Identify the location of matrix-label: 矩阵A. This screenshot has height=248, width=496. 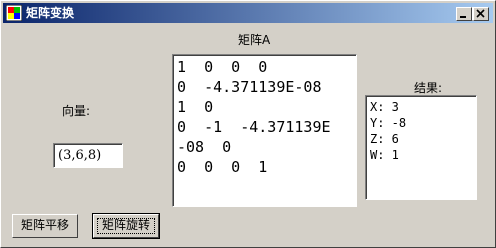
(254, 40).